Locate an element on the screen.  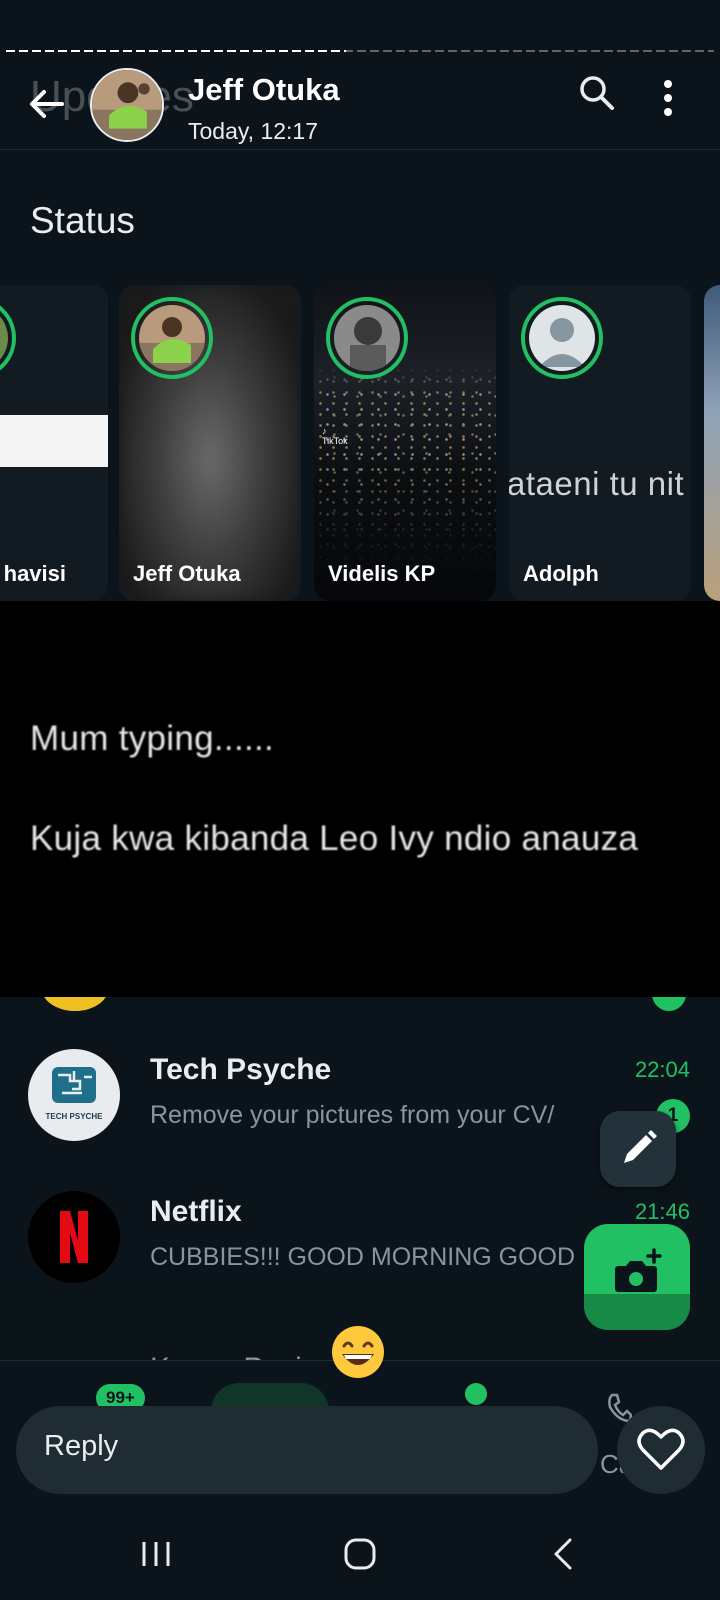
chat-avatar is located at coordinates (74, 1237).